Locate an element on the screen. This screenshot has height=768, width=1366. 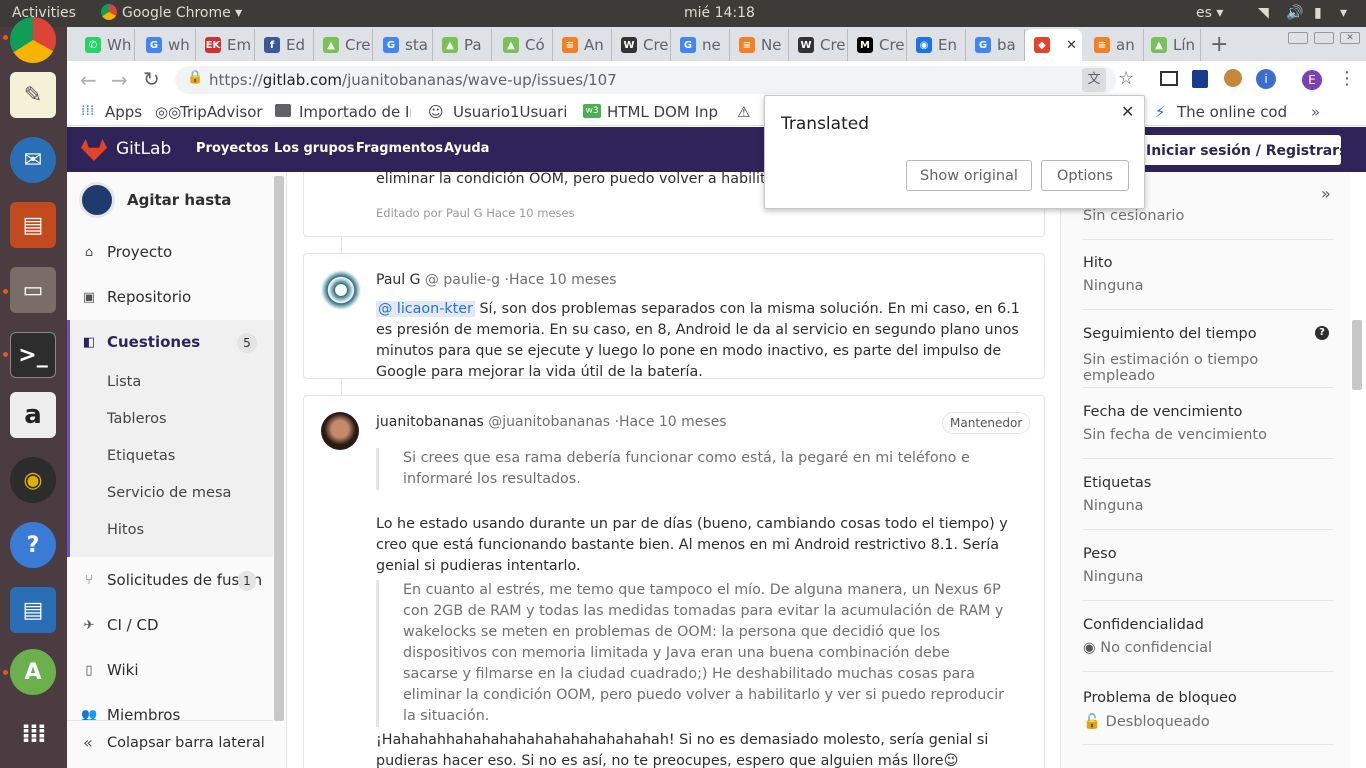
cookie-extension-icon is located at coordinates (1233, 78).